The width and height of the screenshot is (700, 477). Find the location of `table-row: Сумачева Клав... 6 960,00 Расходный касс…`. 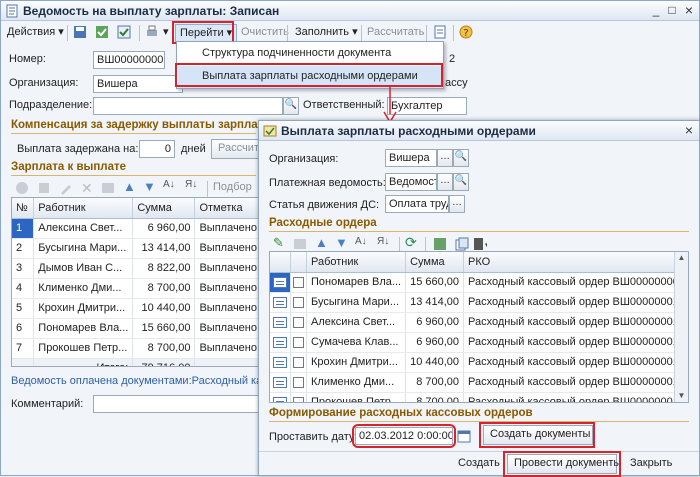

table-row: Сумачева Клав... 6 960,00 Расходный касс… is located at coordinates (479, 342).